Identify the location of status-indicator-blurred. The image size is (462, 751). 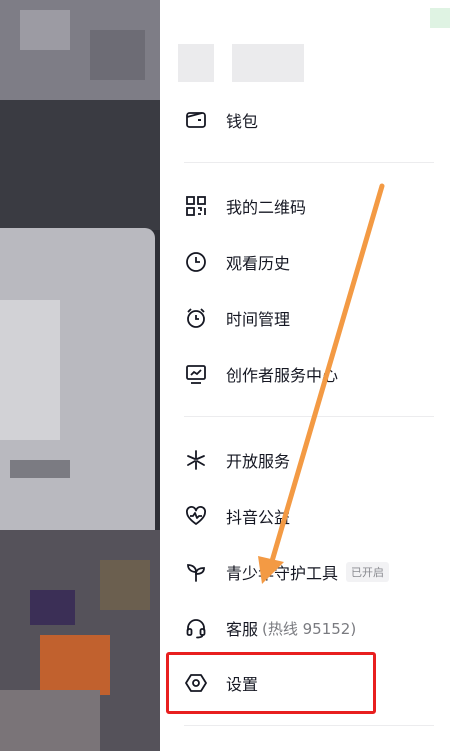
(440, 18).